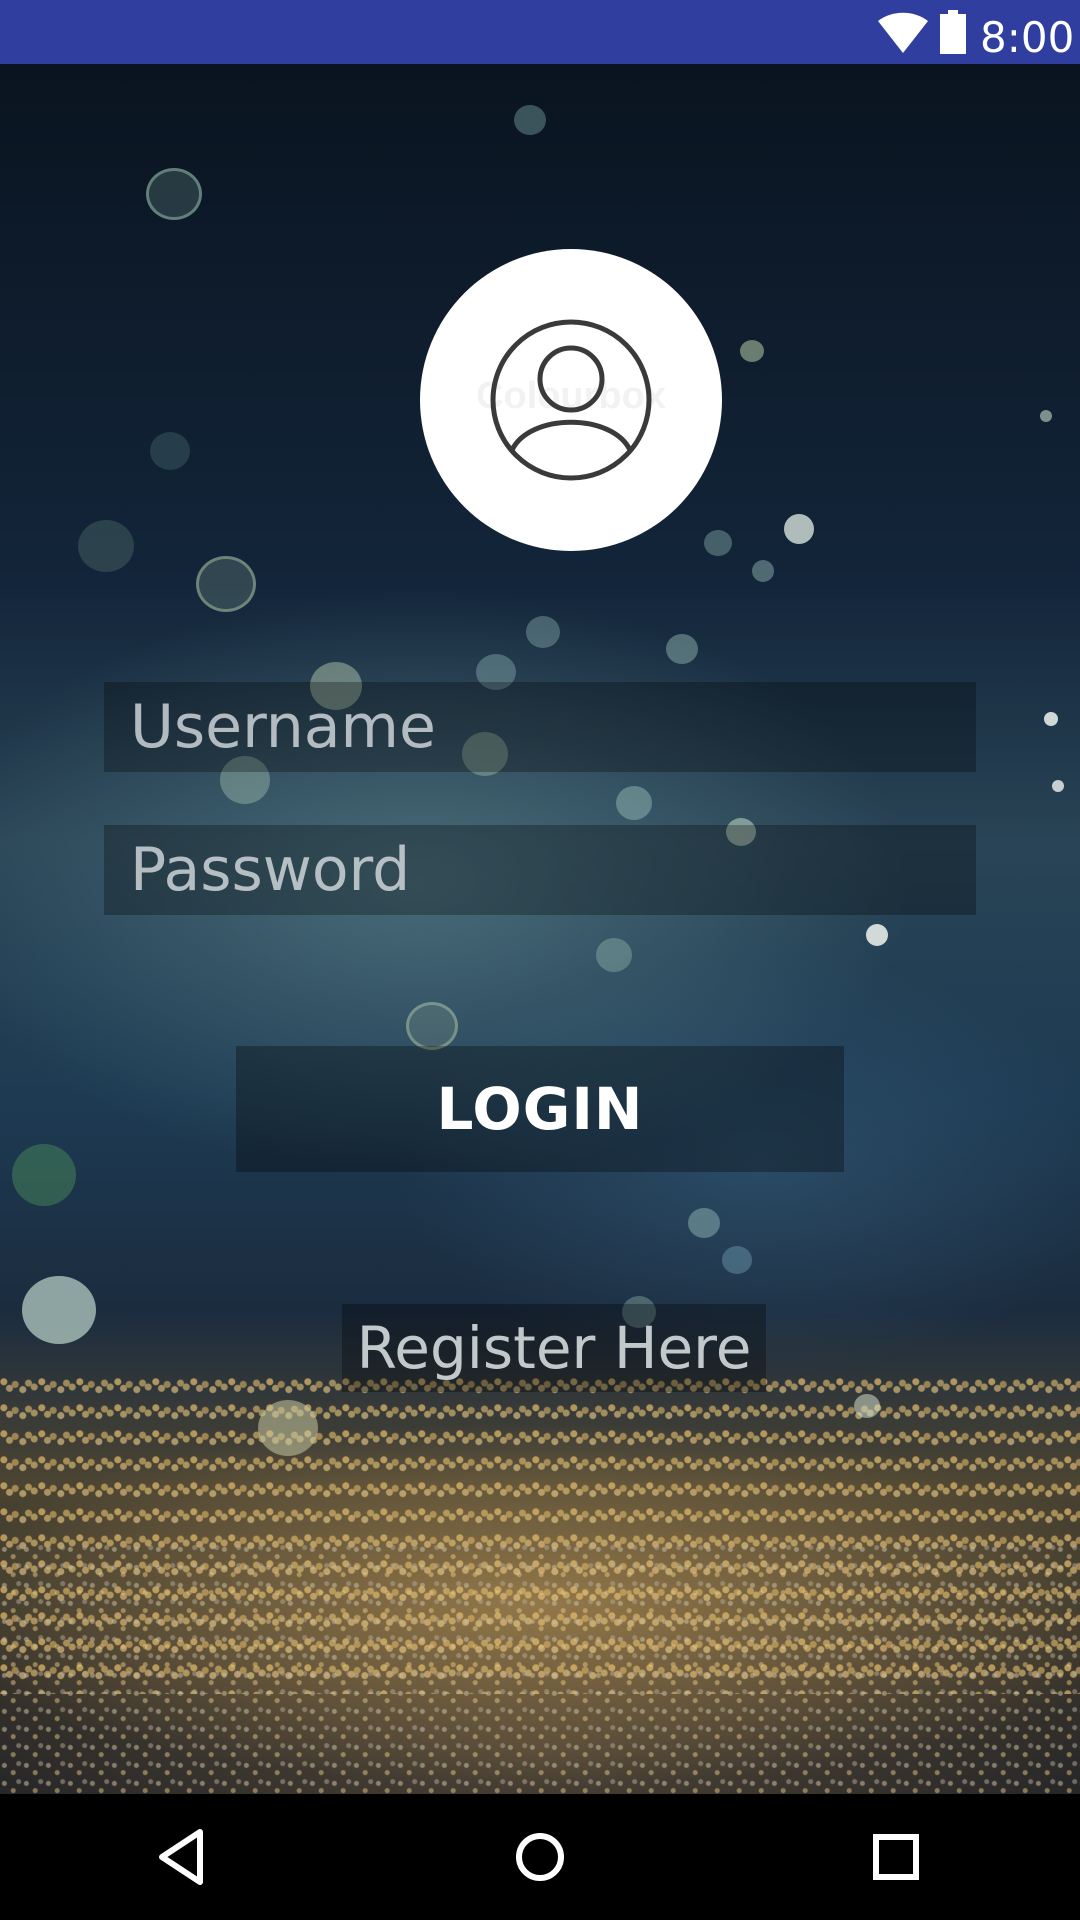 The image size is (1080, 1920). What do you see at coordinates (540, 32) in the screenshot?
I see `status-bar: 8:00` at bounding box center [540, 32].